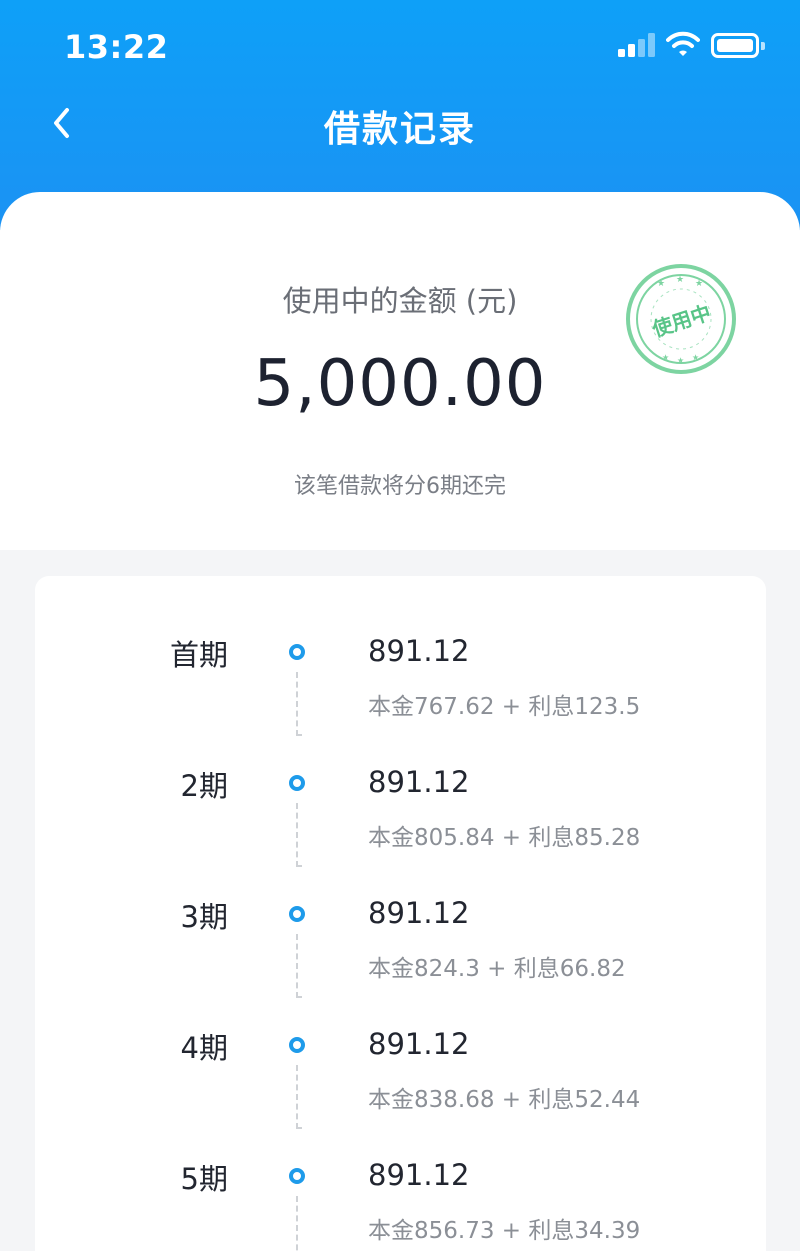 Image resolution: width=800 pixels, height=1251 pixels. I want to click on installment-breakdown: 本金856.73 + 利息34.39, so click(504, 1231).